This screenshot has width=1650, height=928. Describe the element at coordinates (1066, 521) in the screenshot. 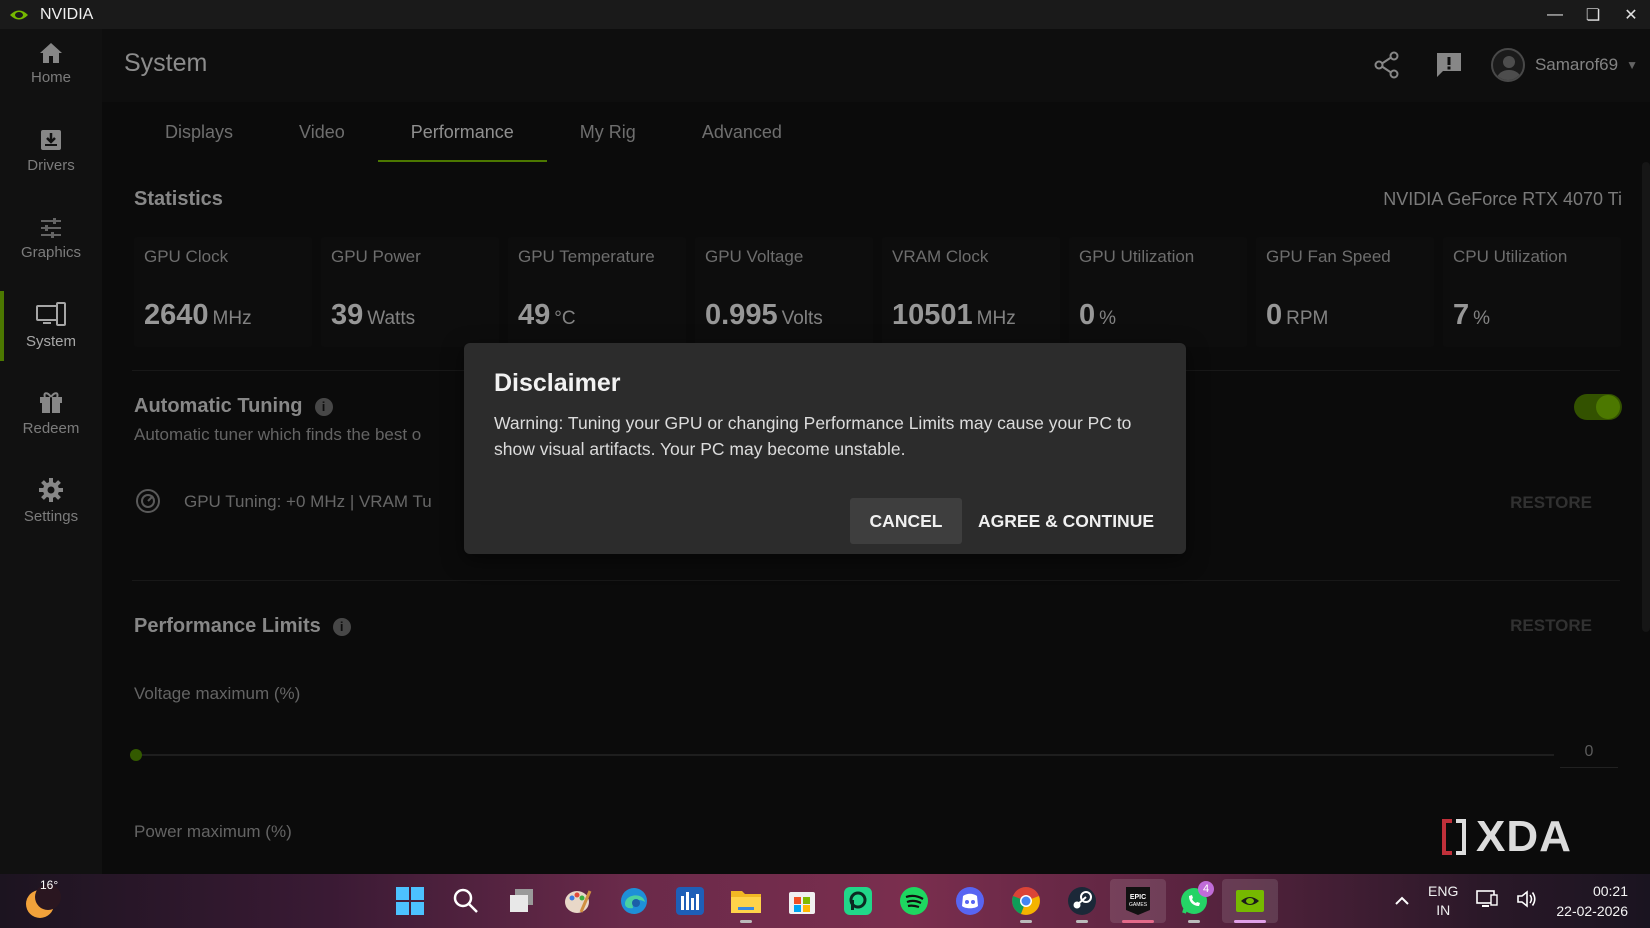

I see `agree-continue-button: AGREE & CONTINUE` at that location.